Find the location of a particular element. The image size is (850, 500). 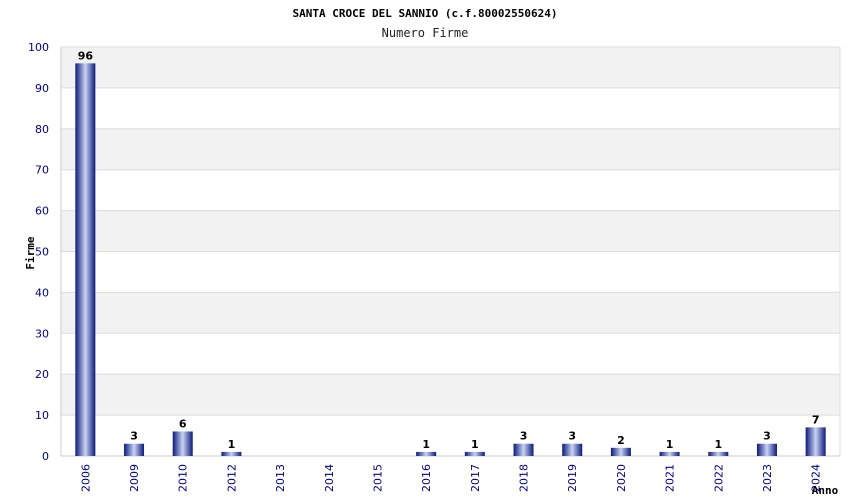

x-axis-label: Anno is located at coordinates (825, 490).